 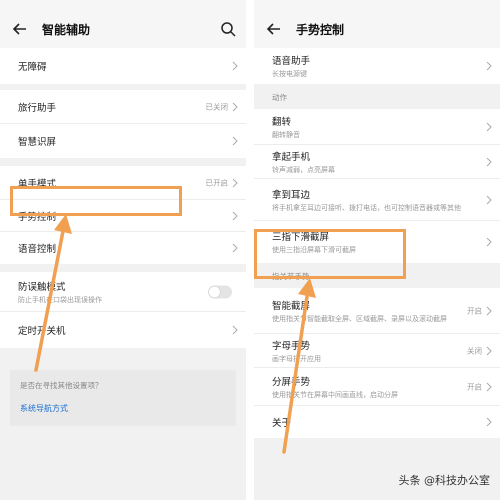 What do you see at coordinates (474, 350) in the screenshot?
I see `item-value: 关闭` at bounding box center [474, 350].